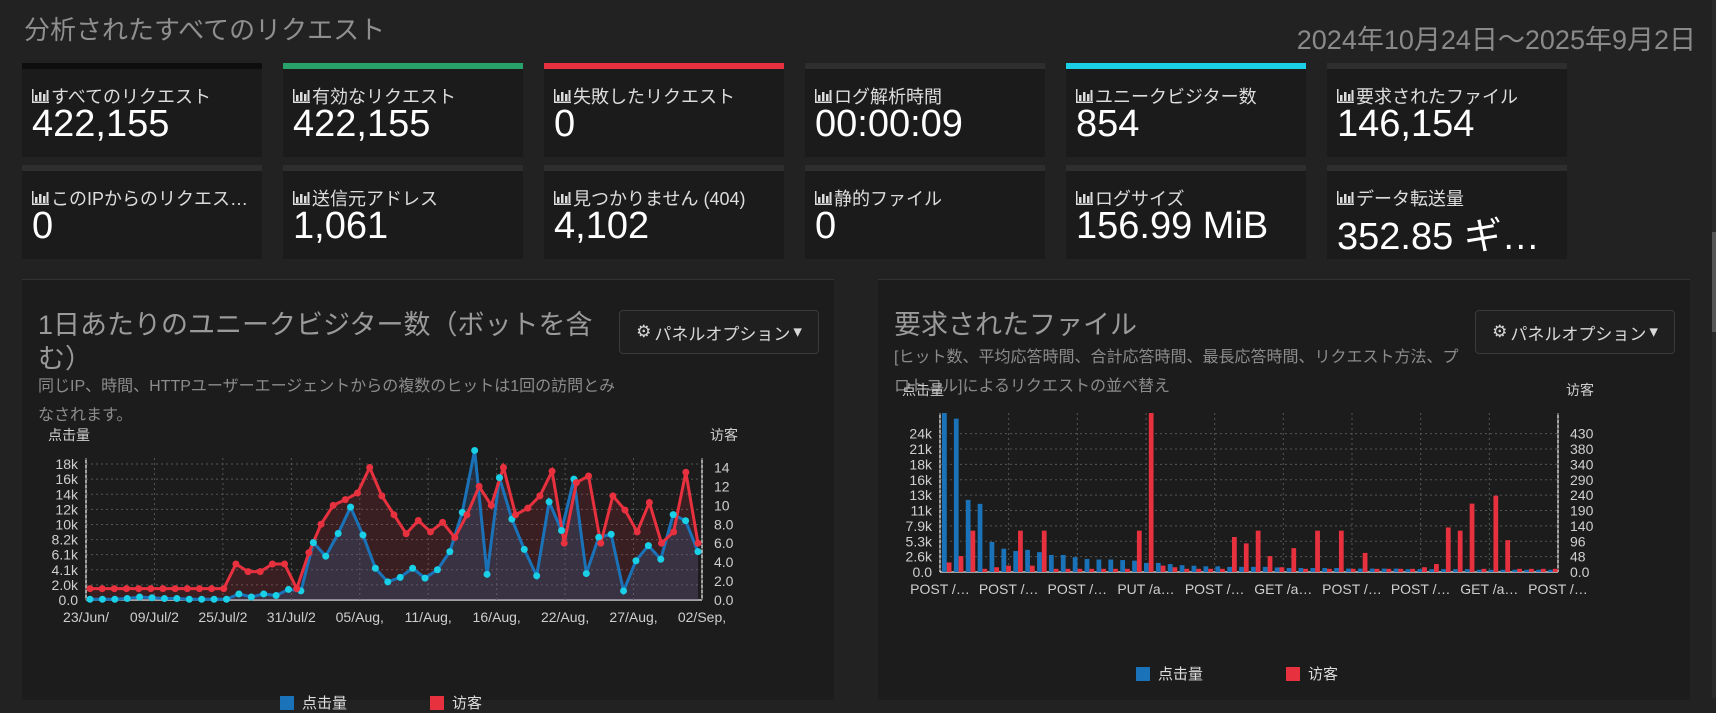 The image size is (1716, 713). Describe the element at coordinates (497, 617) in the screenshot. I see `x-tick-label: 16/Aug,` at that location.